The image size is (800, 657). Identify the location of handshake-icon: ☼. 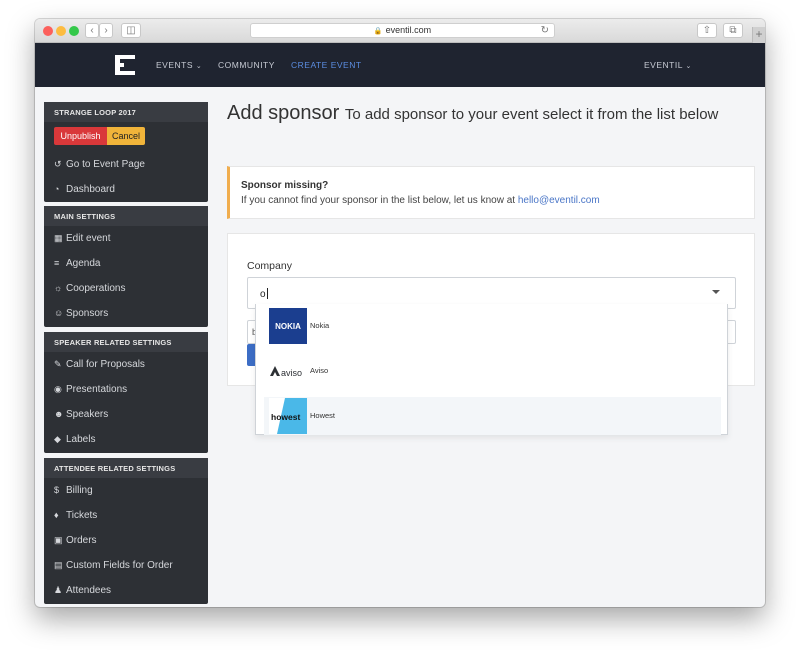
(58, 288).